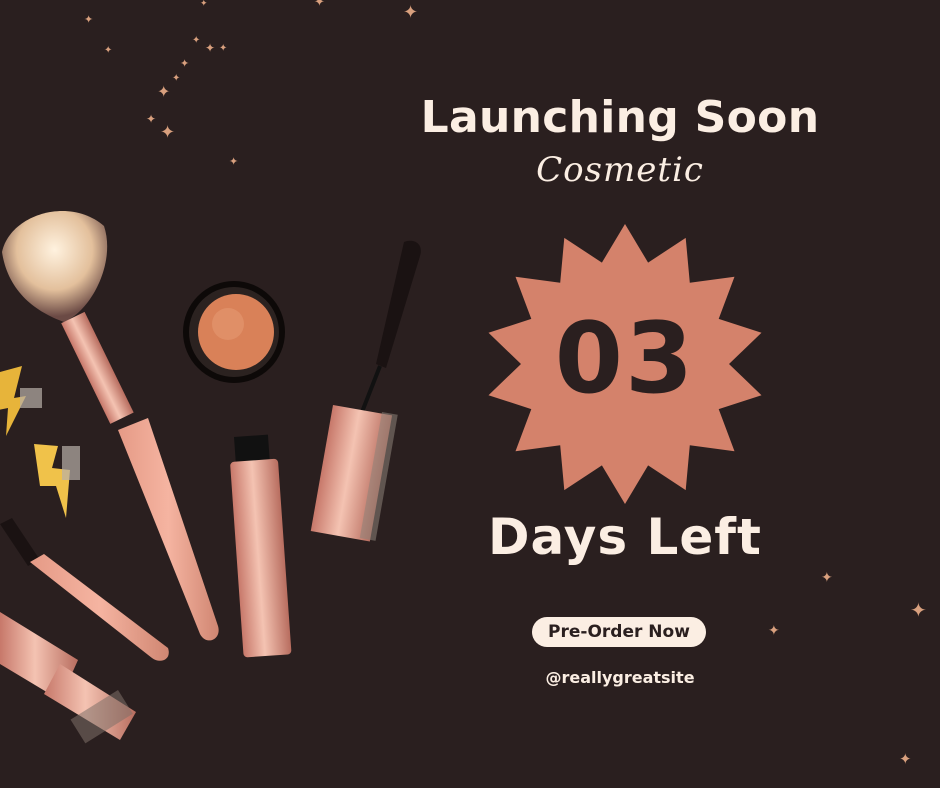 This screenshot has height=788, width=940. What do you see at coordinates (625, 359) in the screenshot?
I see `countdown-number: 03` at bounding box center [625, 359].